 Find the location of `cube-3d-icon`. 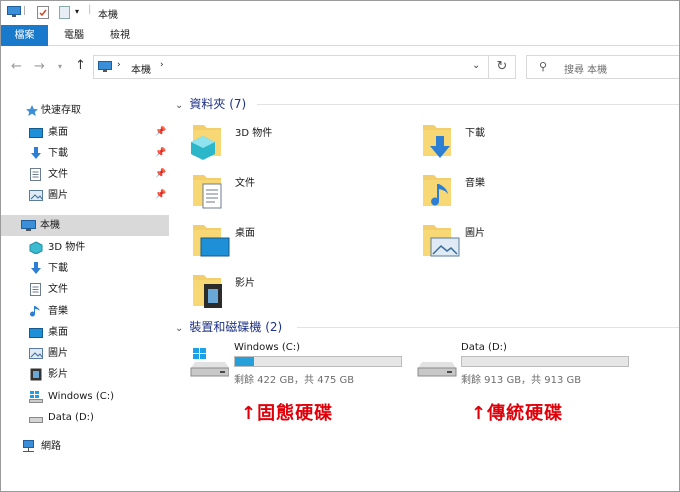

cube-3d-icon is located at coordinates (36, 248).